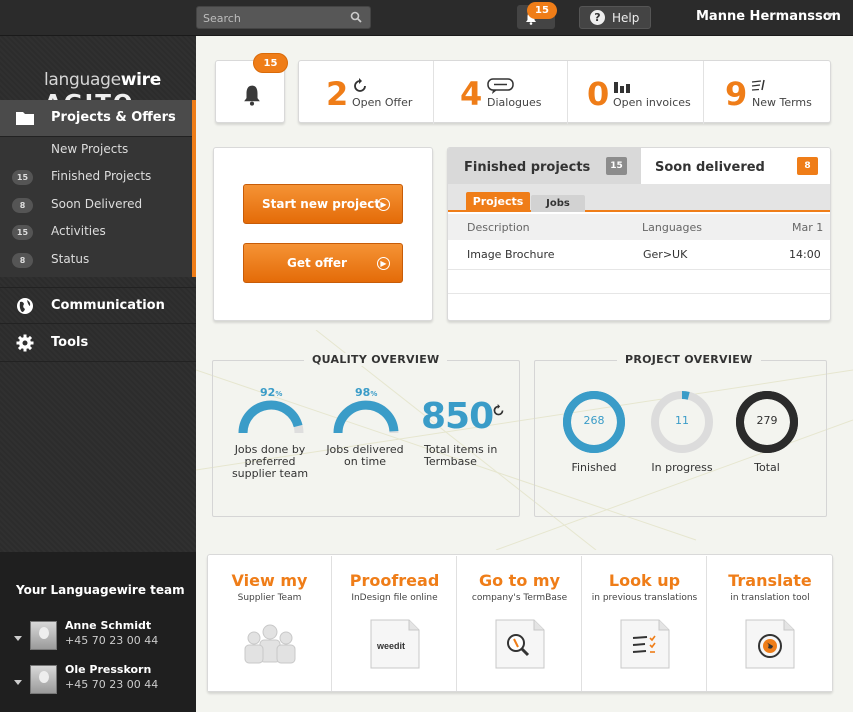  I want to click on list-pen-icon, so click(758, 85).